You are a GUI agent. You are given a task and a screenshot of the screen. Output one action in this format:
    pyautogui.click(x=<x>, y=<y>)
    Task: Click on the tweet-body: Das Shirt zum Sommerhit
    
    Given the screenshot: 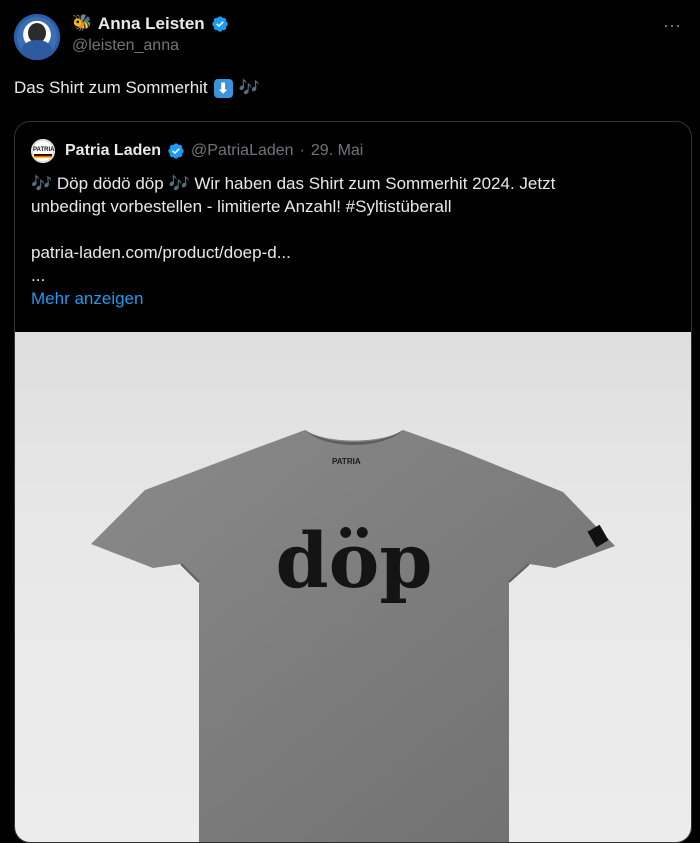 What is the action you would take?
    pyautogui.click(x=111, y=87)
    